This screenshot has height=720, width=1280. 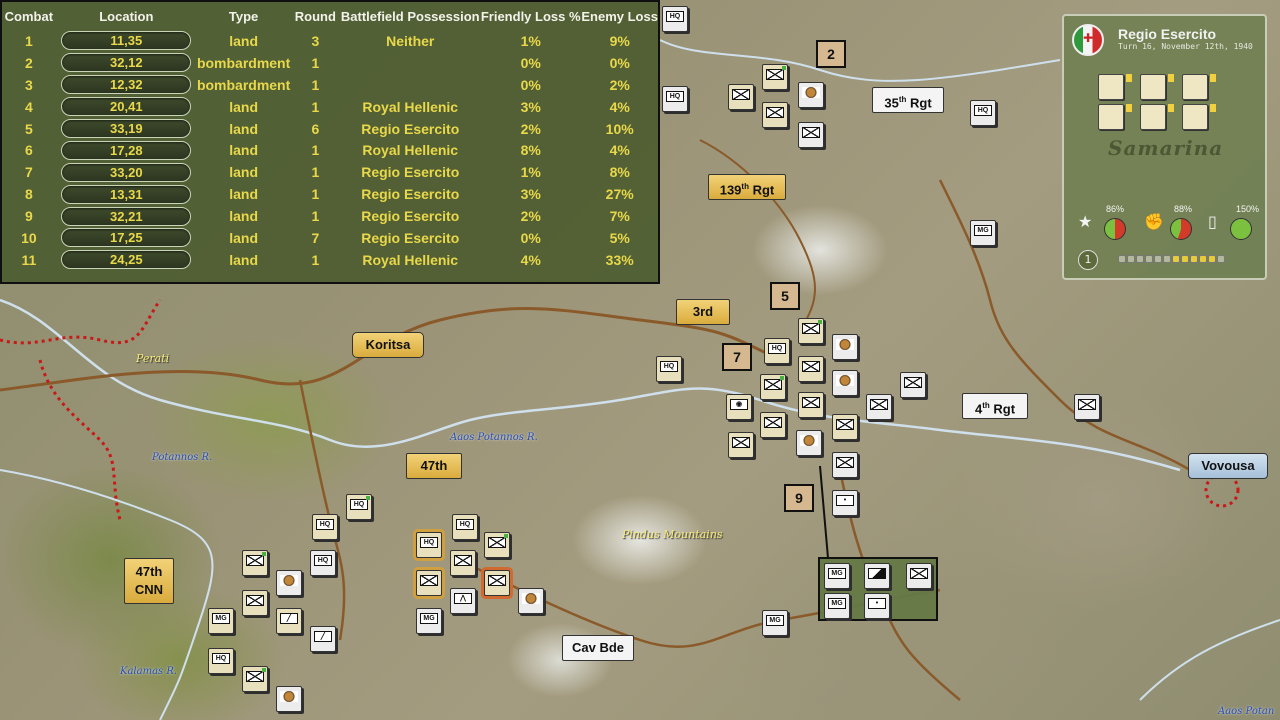 What do you see at coordinates (739, 407) in the screenshot?
I see `unit-counter-recon: ◉` at bounding box center [739, 407].